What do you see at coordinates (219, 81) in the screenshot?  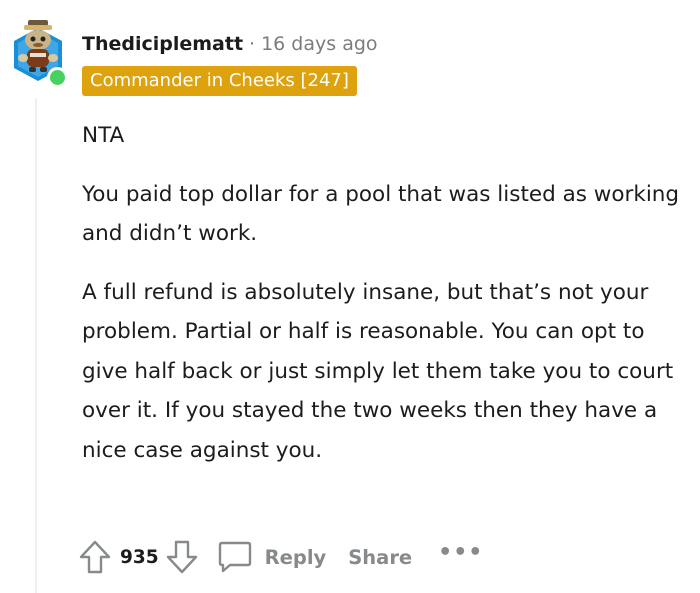 I see `user-flair: Commander in Cheeks [247]` at bounding box center [219, 81].